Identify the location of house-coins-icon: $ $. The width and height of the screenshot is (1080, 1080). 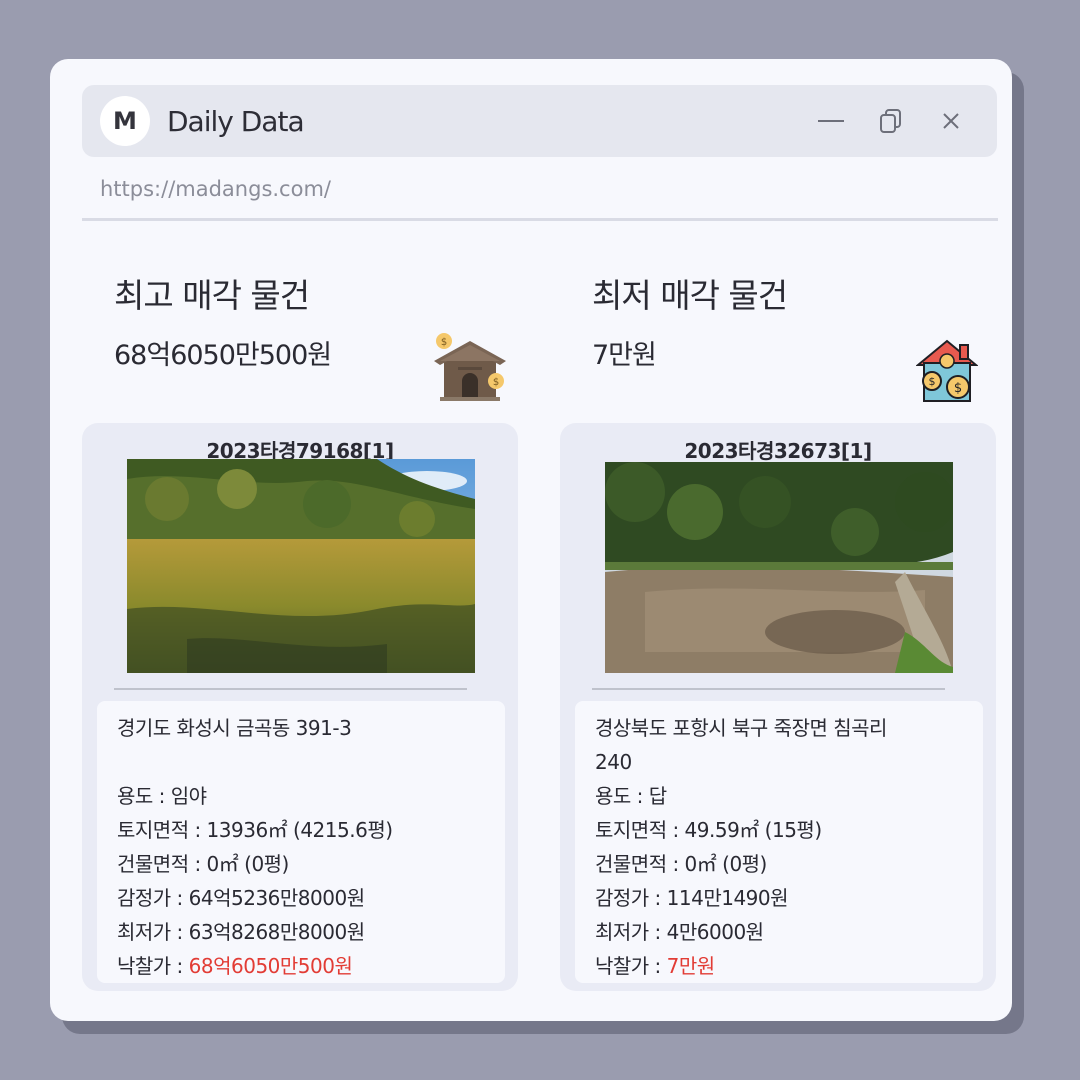
(470, 367).